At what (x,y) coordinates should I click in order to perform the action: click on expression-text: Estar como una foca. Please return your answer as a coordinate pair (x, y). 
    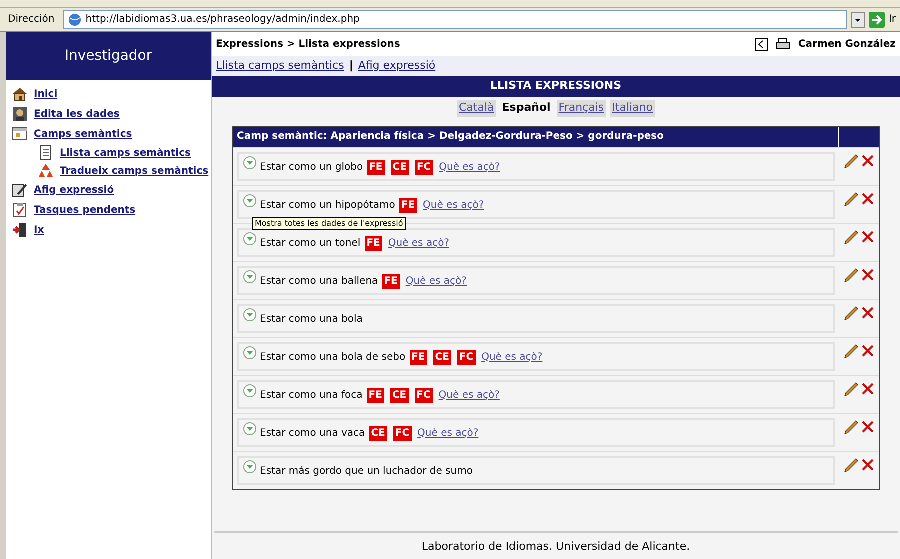
    Looking at the image, I should click on (311, 395).